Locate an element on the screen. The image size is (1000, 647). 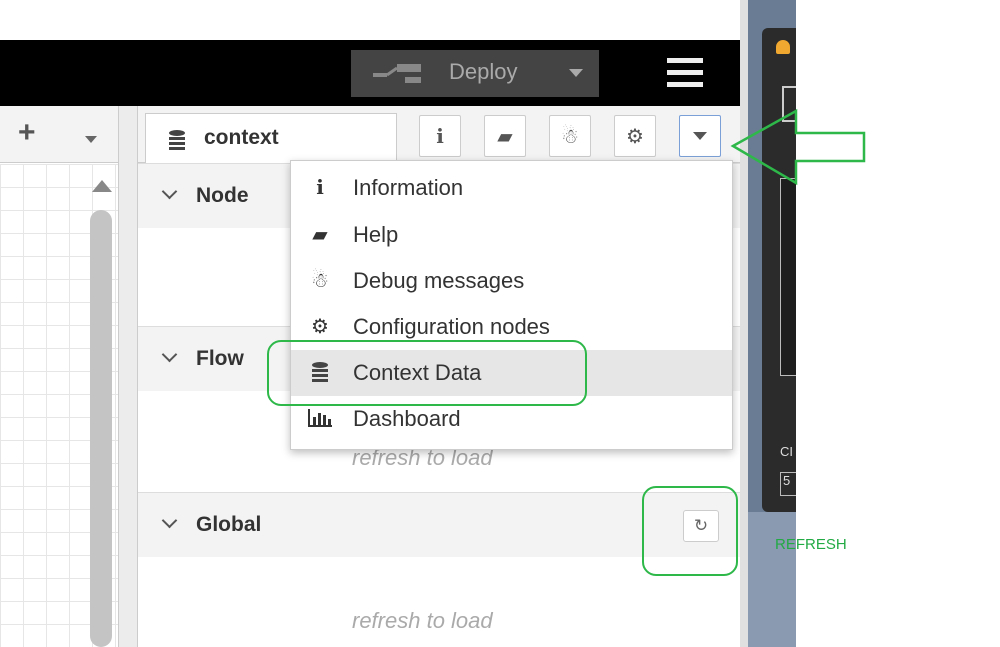
global-empty-text: refresh to load is located at coordinates (422, 620).